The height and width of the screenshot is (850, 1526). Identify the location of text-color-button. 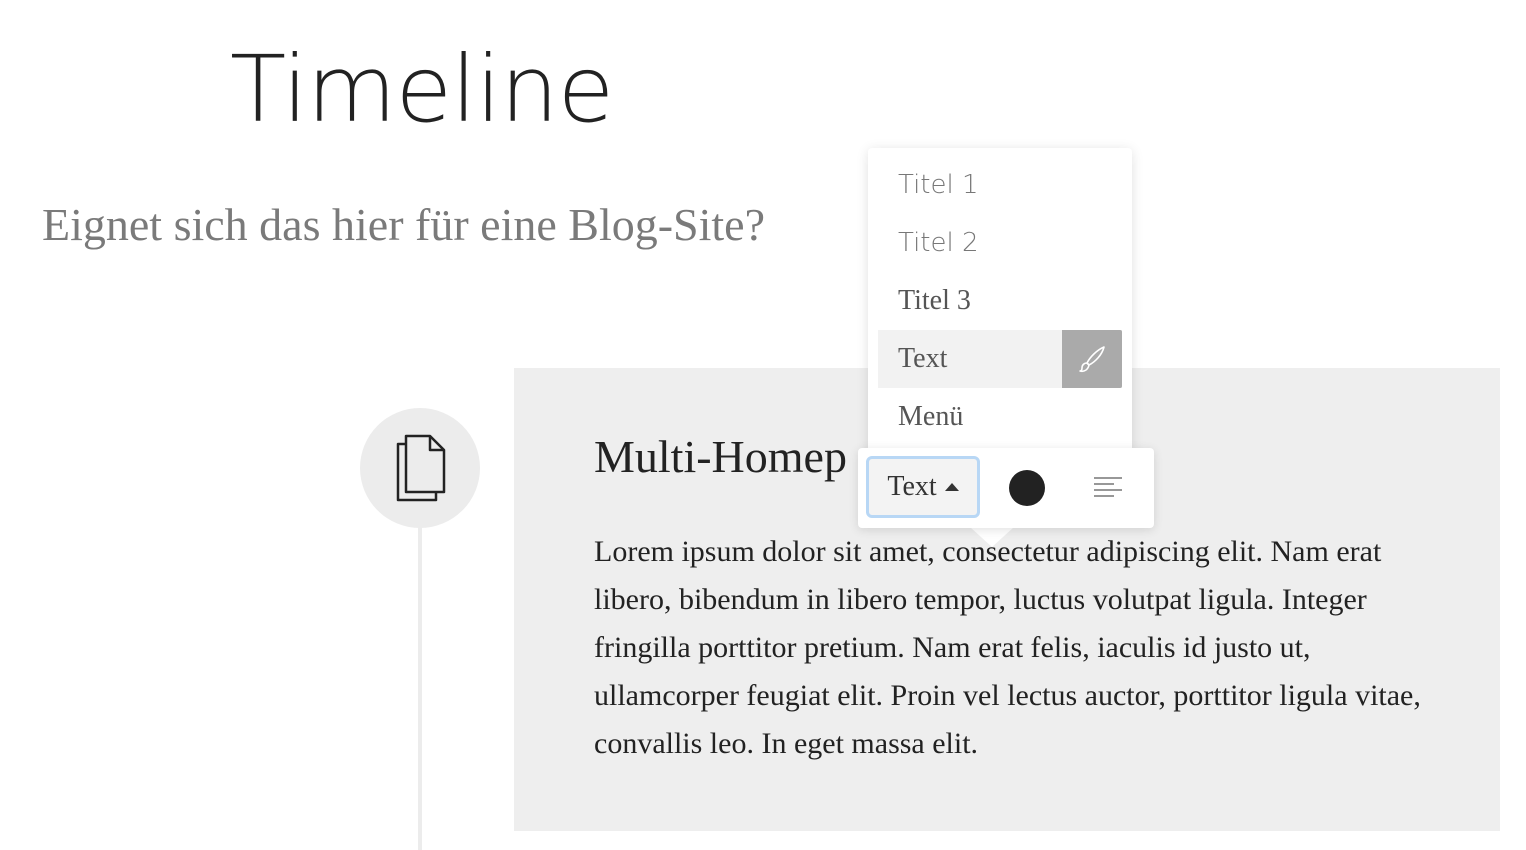
(1027, 488).